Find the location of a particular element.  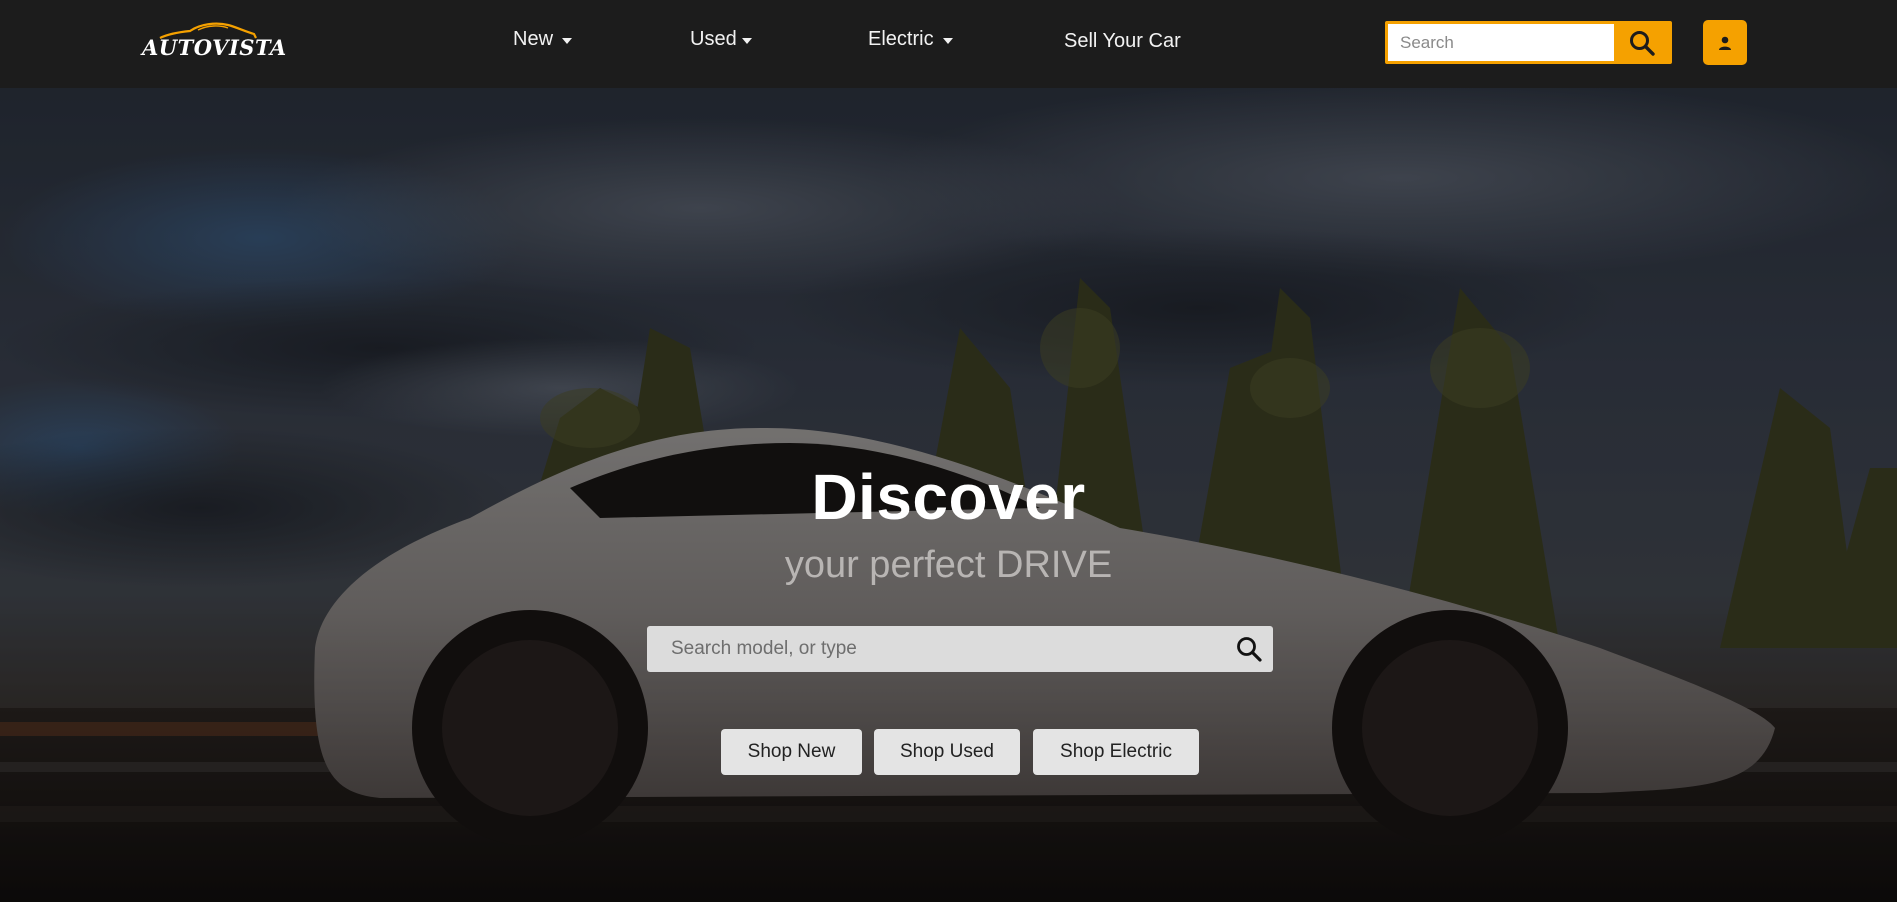

hero-search-input is located at coordinates (936, 649).